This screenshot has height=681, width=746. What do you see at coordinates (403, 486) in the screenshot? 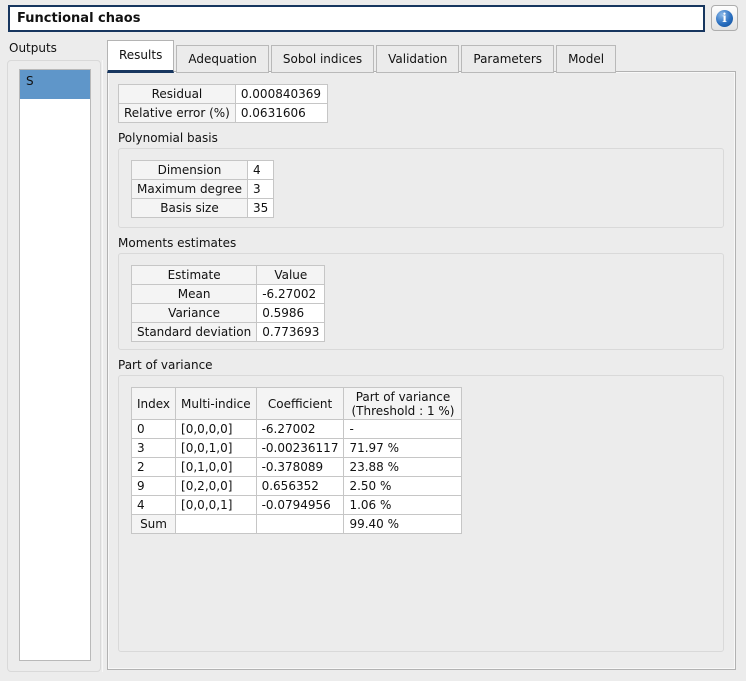
I see `part-cell: 2.50 %` at bounding box center [403, 486].